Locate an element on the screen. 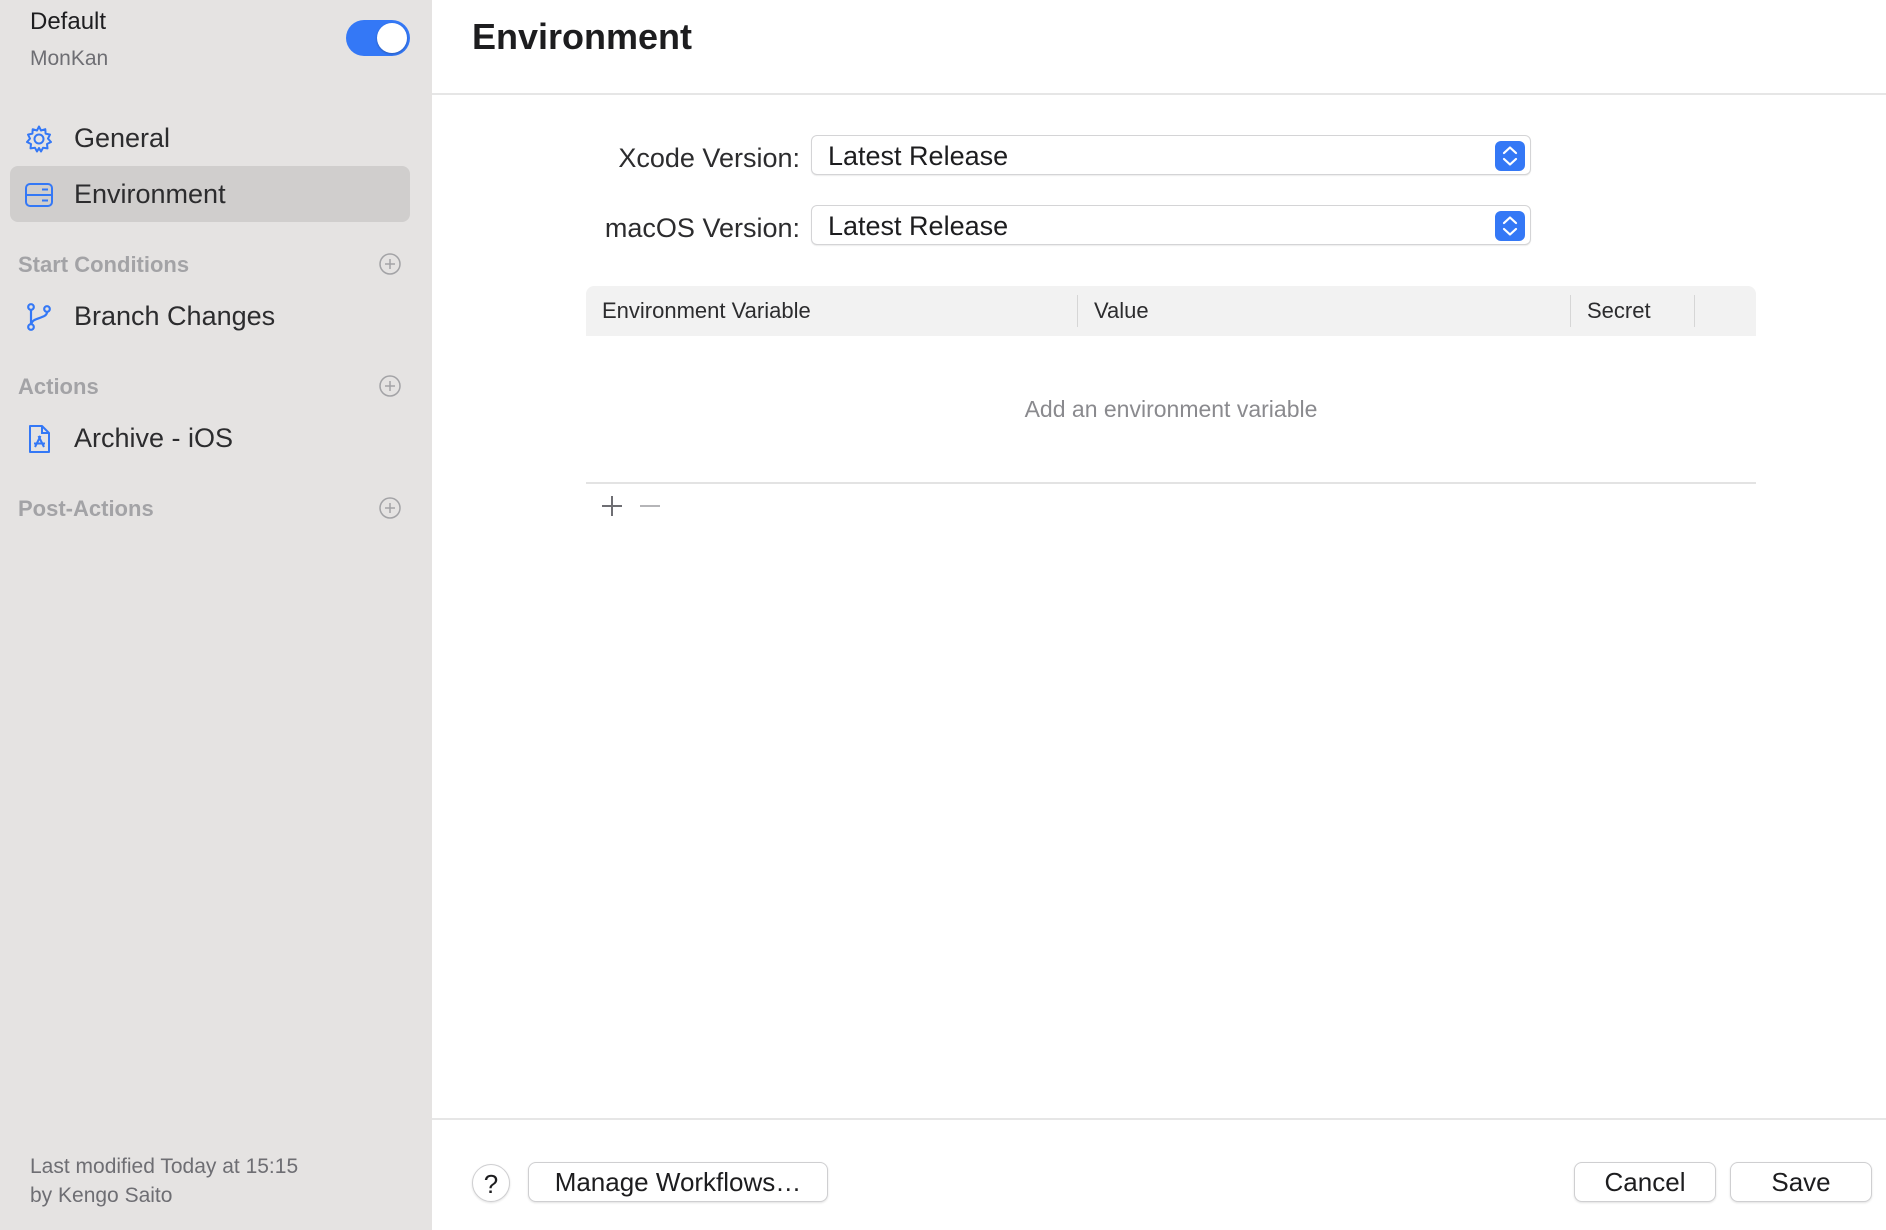 The width and height of the screenshot is (1886, 1230). macos-version-label: macOS Version: is located at coordinates (702, 228).